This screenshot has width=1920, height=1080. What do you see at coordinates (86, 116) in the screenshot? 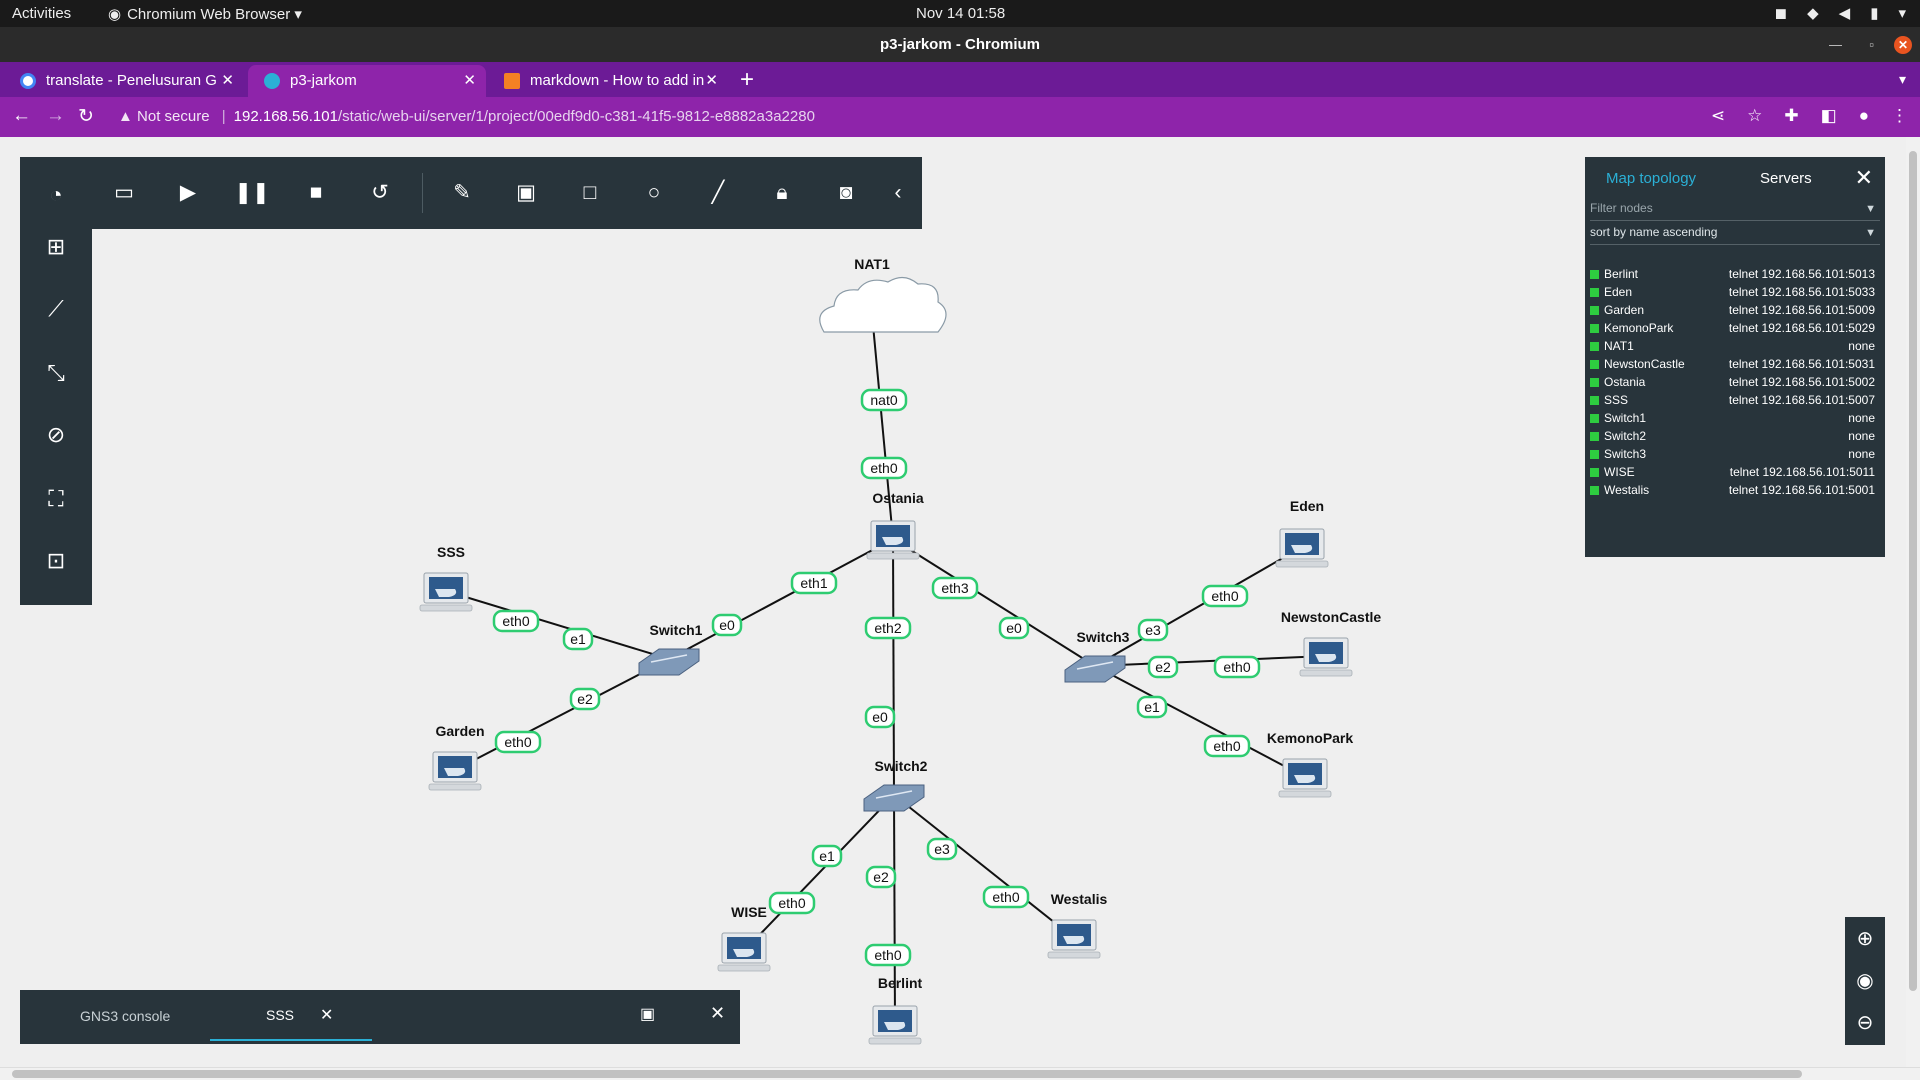
I see `reload-button: ↻` at bounding box center [86, 116].